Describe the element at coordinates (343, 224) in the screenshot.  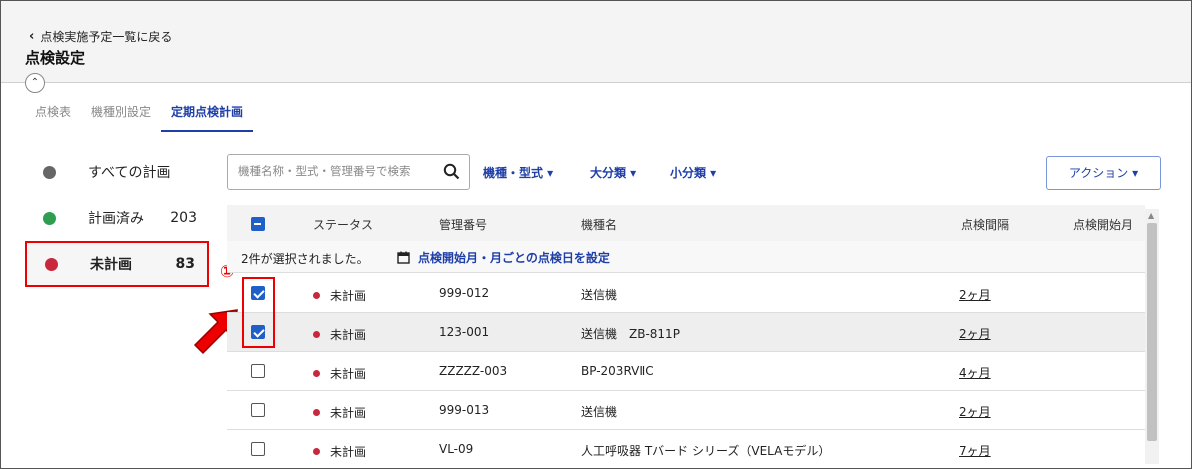
I see `column-header-status: ステータス` at that location.